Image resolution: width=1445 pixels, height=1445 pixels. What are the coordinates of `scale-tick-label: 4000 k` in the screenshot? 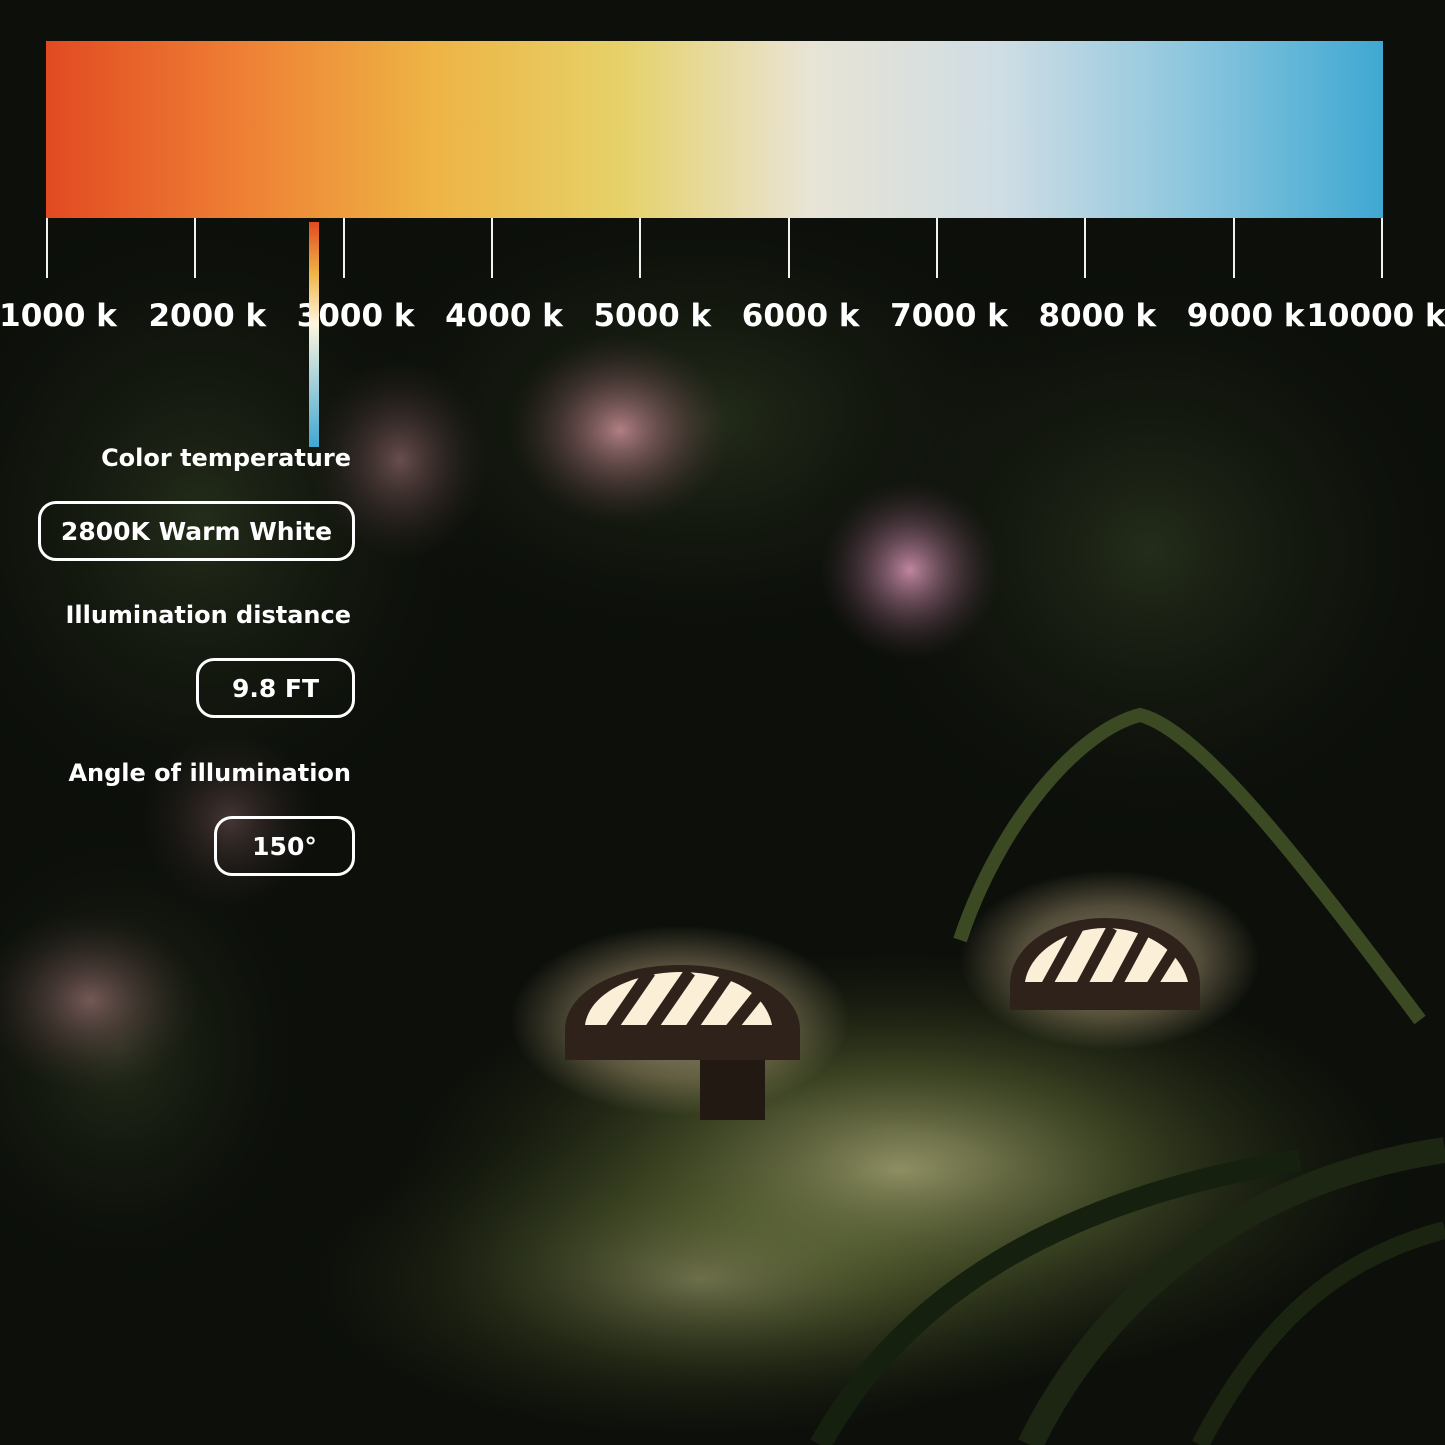 It's located at (504, 316).